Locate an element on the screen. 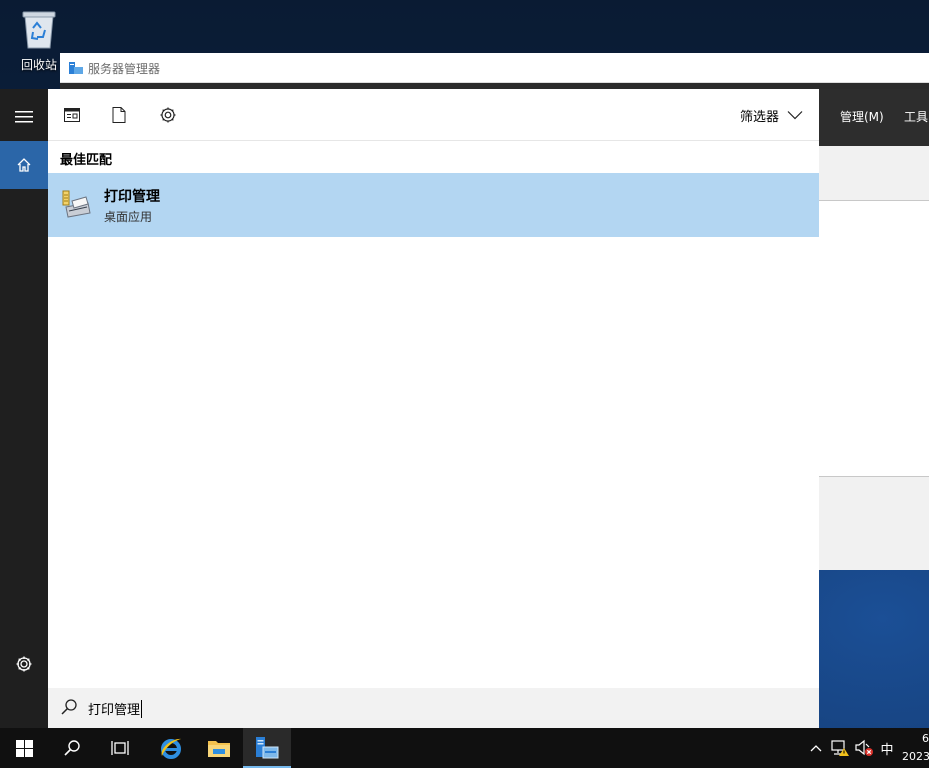  clock-time: 6 is located at coordinates (925, 738).